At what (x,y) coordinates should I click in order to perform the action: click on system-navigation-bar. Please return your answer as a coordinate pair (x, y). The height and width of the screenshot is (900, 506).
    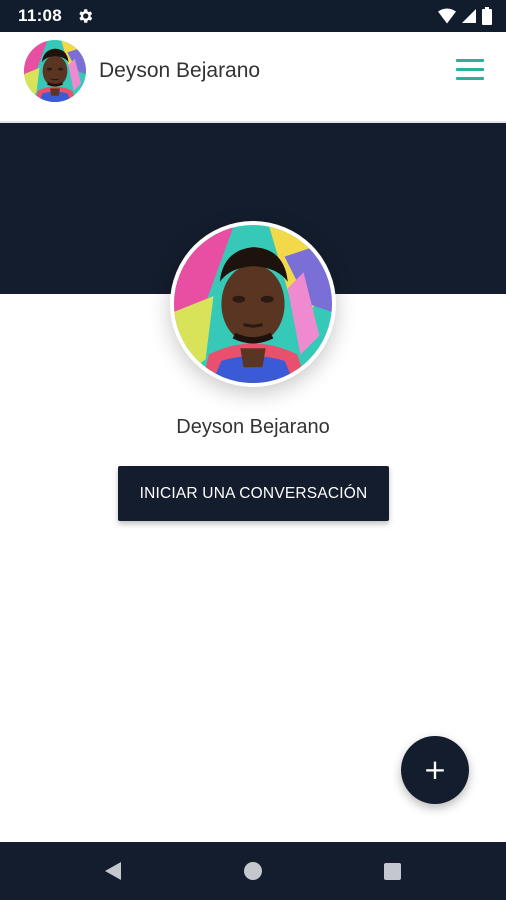
    Looking at the image, I should click on (253, 871).